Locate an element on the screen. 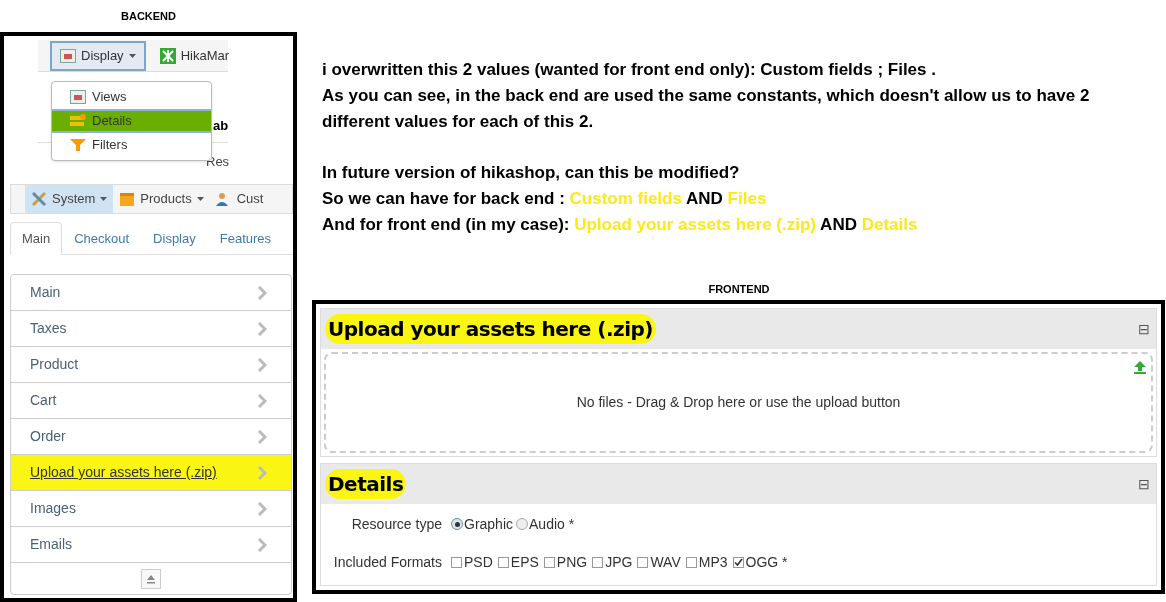 The width and height of the screenshot is (1166, 602). toolbar-button: Display is located at coordinates (98, 55).